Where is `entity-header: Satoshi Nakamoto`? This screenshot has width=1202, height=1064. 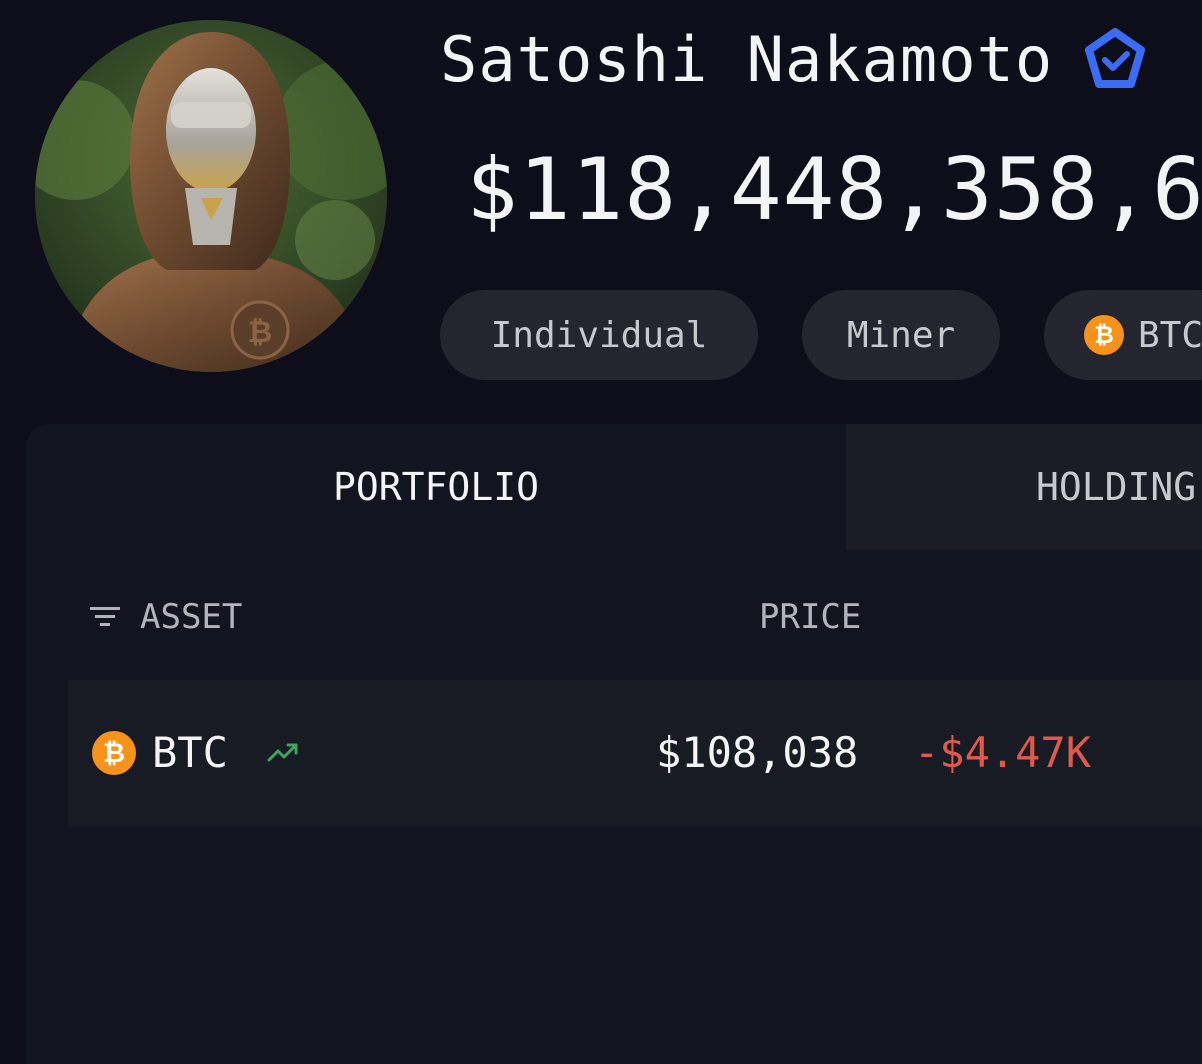 entity-header: Satoshi Nakamoto is located at coordinates (793, 60).